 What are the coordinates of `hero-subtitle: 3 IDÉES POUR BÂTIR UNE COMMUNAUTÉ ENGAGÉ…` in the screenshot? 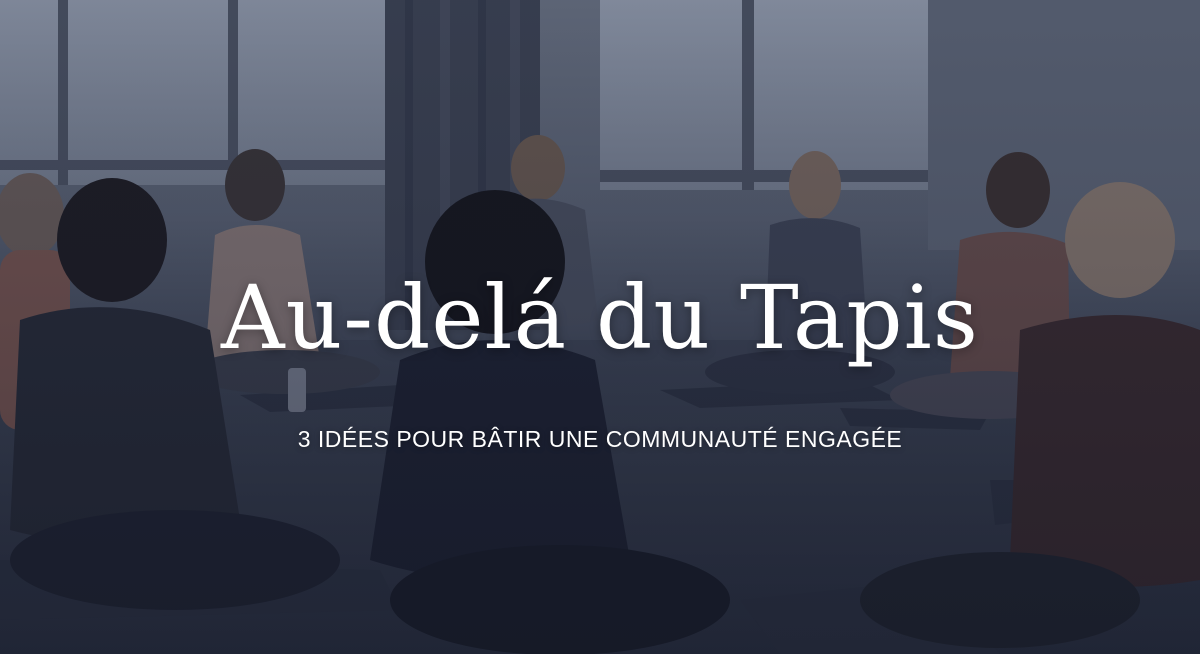 It's located at (600, 439).